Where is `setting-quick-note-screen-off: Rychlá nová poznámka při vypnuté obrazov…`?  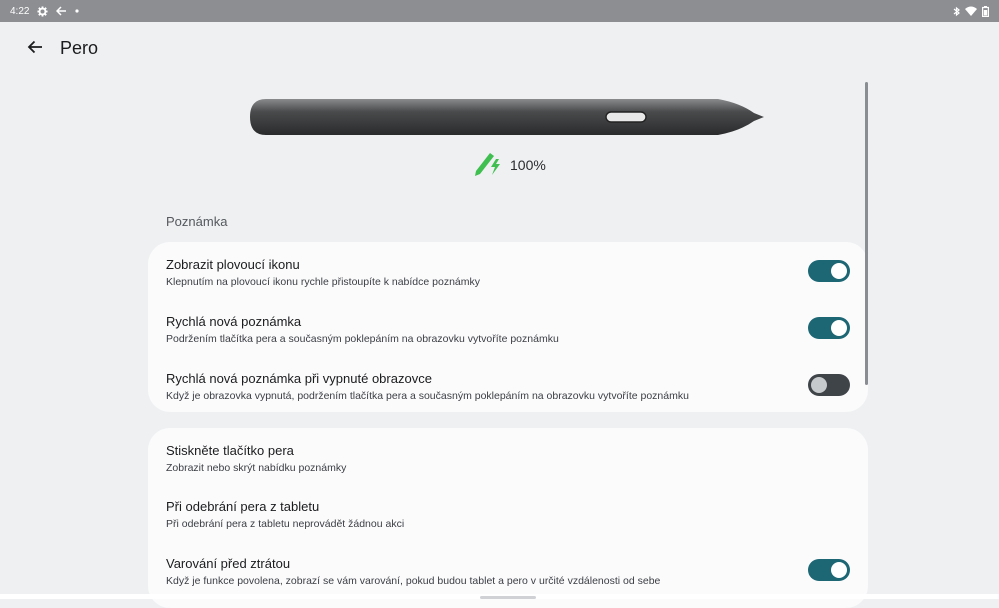
setting-quick-note-screen-off: Rychlá nová poznámka při vypnuté obrazov… is located at coordinates (508, 387).